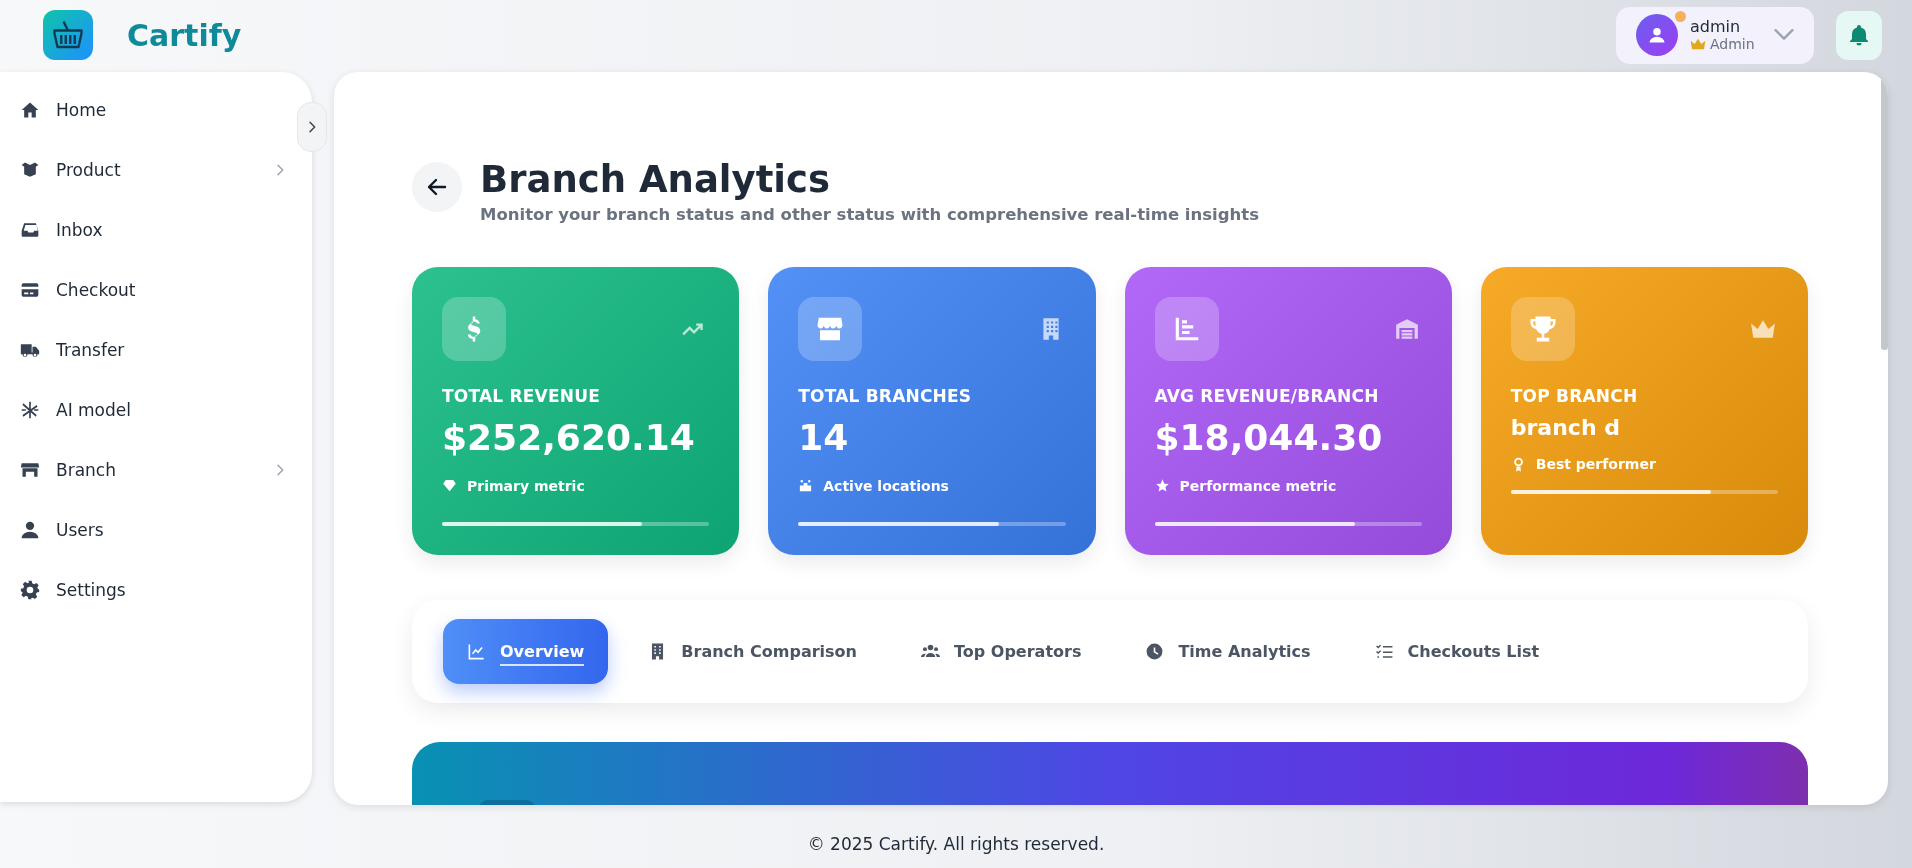 Image resolution: width=1912 pixels, height=868 pixels. What do you see at coordinates (146, 350) in the screenshot?
I see `nav-item: Transfer` at bounding box center [146, 350].